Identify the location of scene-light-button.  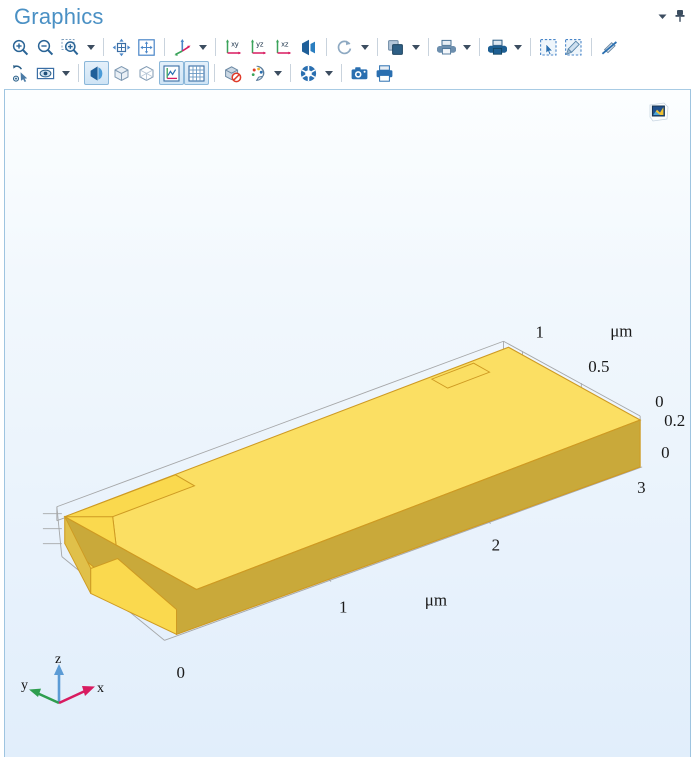
(497, 47).